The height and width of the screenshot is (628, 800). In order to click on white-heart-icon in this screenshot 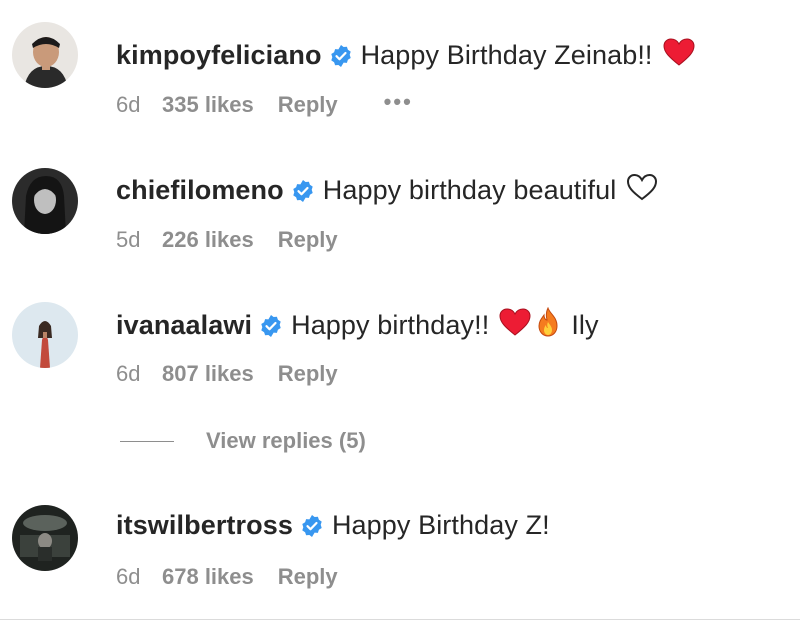, I will do `click(642, 190)`.